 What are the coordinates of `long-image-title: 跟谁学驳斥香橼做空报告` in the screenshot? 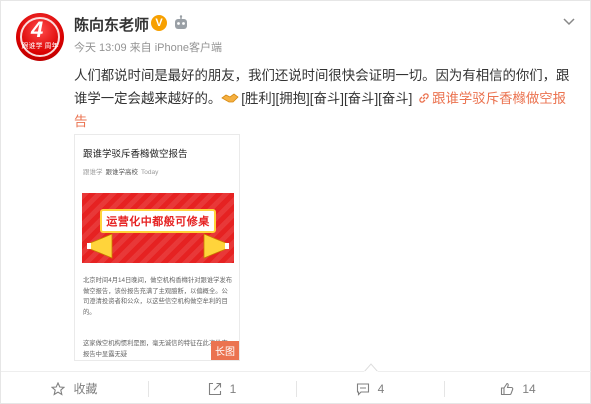 It's located at (135, 154).